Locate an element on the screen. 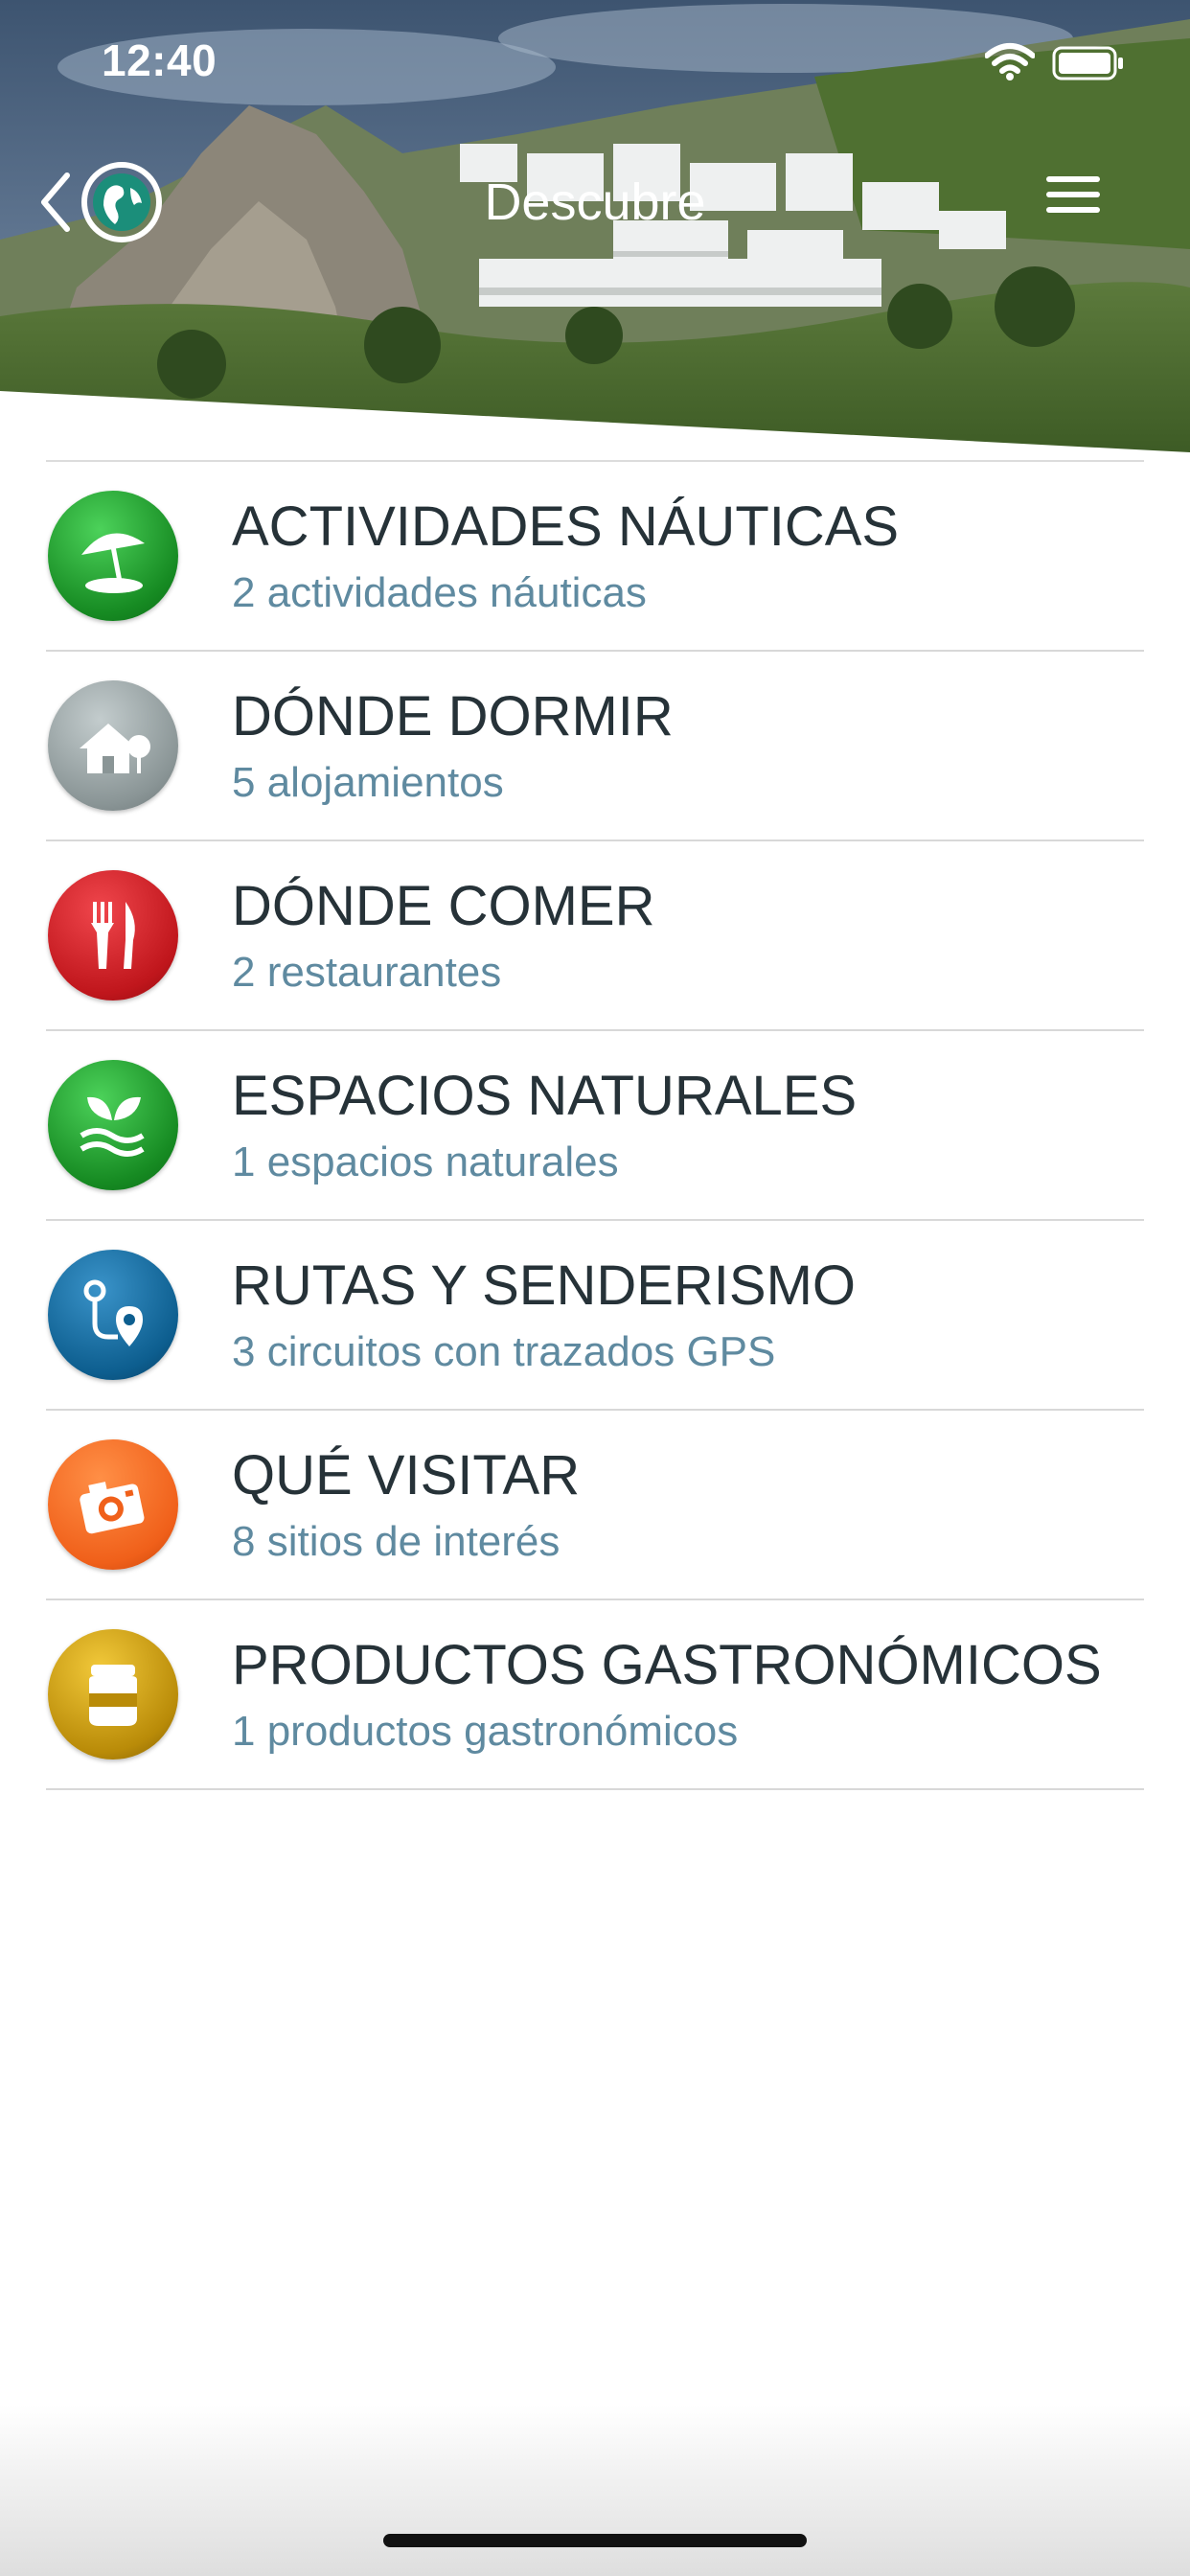 The width and height of the screenshot is (1190, 2576). menu-button is located at coordinates (1075, 195).